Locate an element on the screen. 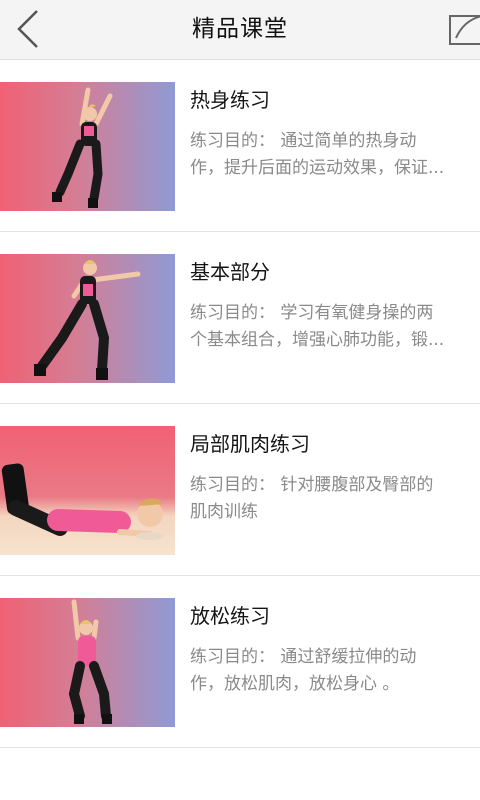 Image resolution: width=480 pixels, height=800 pixels. course-title: 放松练习 is located at coordinates (230, 616).